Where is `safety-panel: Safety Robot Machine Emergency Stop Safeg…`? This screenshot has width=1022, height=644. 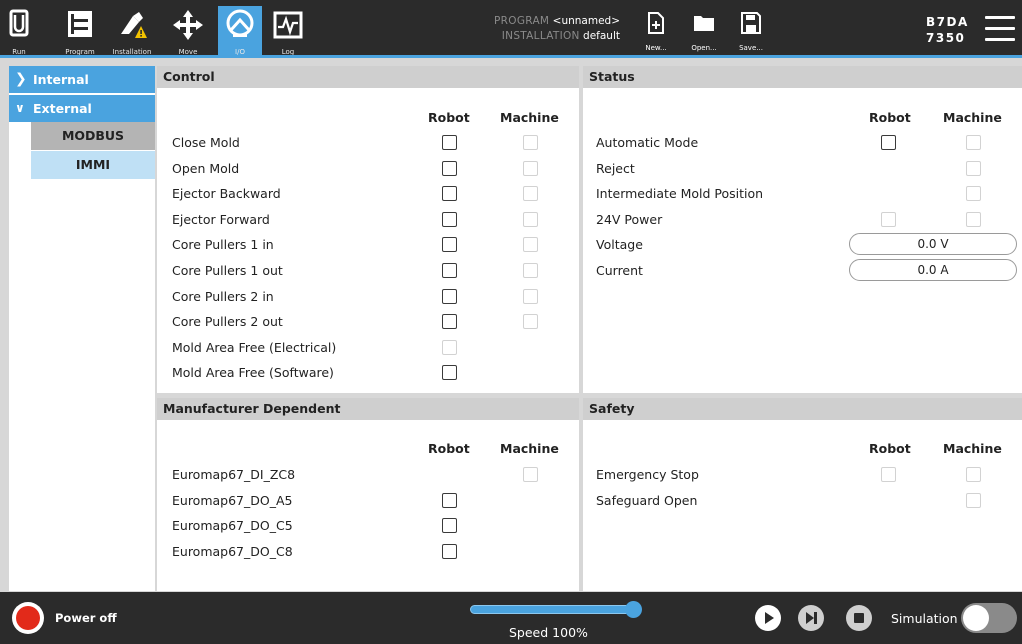 safety-panel: Safety Robot Machine Emergency Stop Safeg… is located at coordinates (802, 494).